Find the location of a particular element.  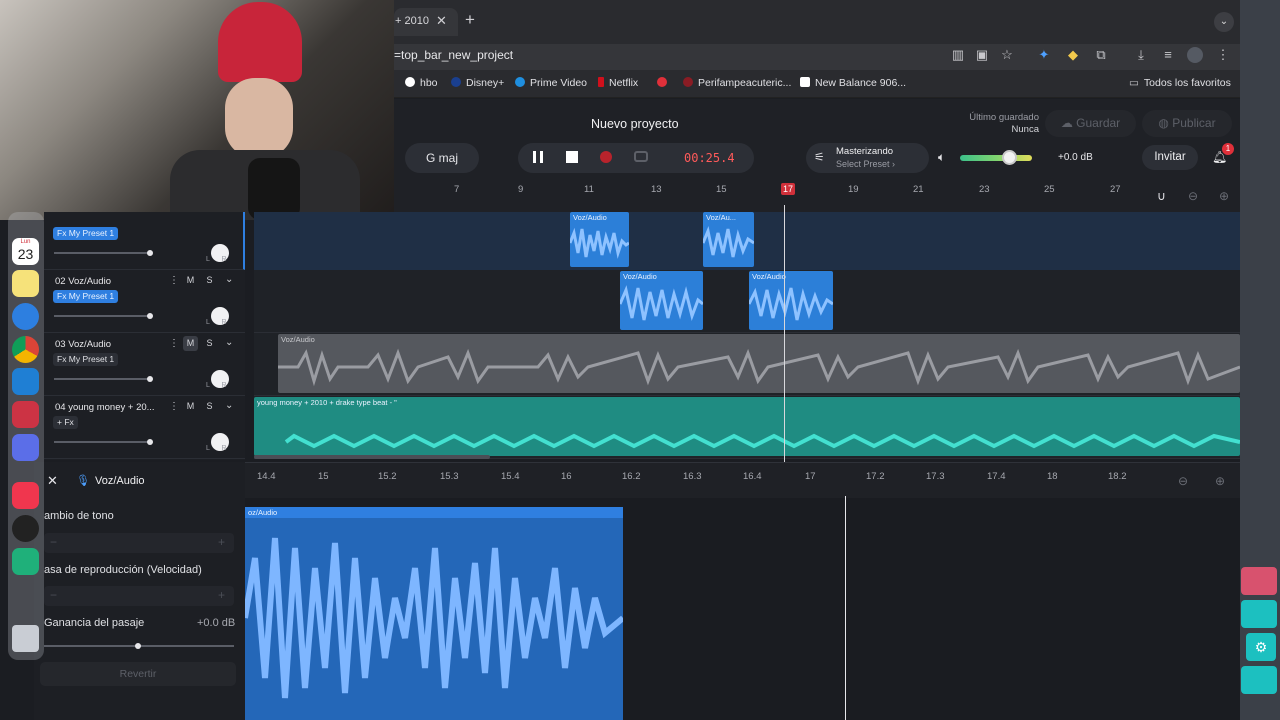

bookmark-prime-video: Prime Video is located at coordinates (551, 83).